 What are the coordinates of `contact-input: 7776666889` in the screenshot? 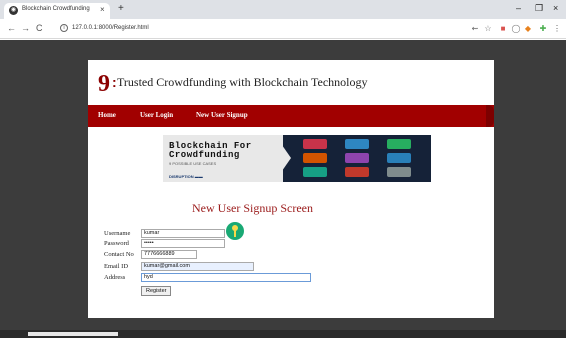 It's located at (169, 254).